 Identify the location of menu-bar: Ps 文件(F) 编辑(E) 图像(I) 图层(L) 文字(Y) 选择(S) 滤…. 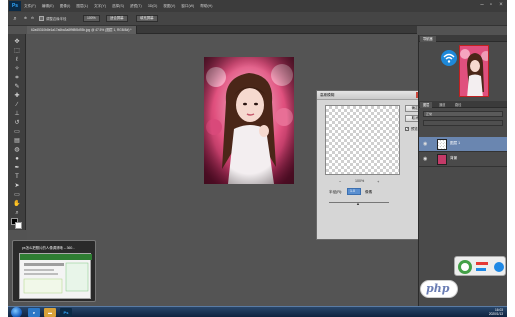
(257, 6).